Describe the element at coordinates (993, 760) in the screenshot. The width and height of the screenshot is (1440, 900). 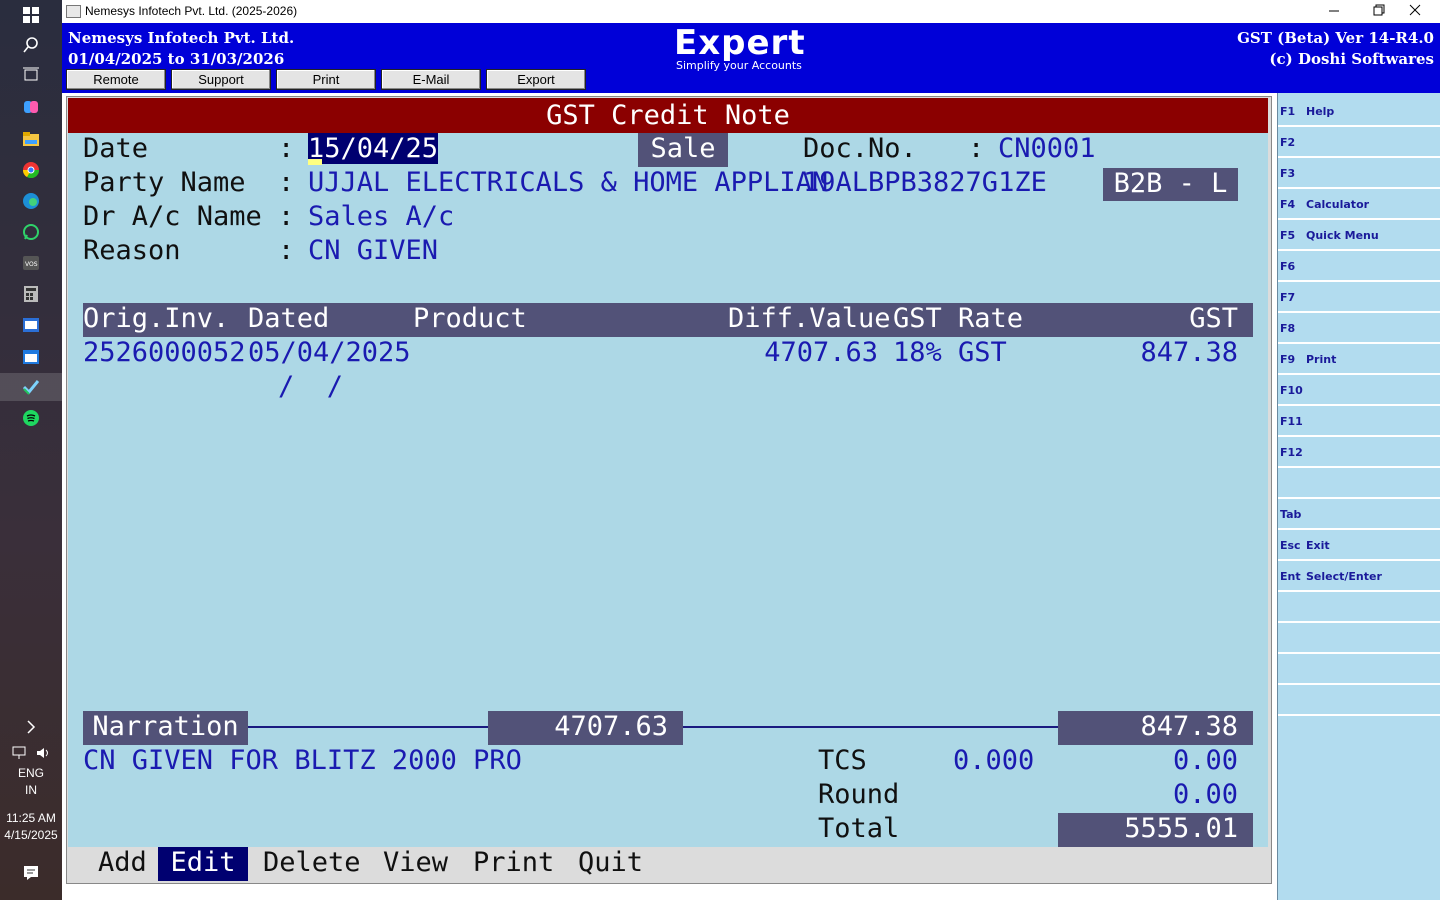
I see `tcs-rate-field: 0.000` at that location.